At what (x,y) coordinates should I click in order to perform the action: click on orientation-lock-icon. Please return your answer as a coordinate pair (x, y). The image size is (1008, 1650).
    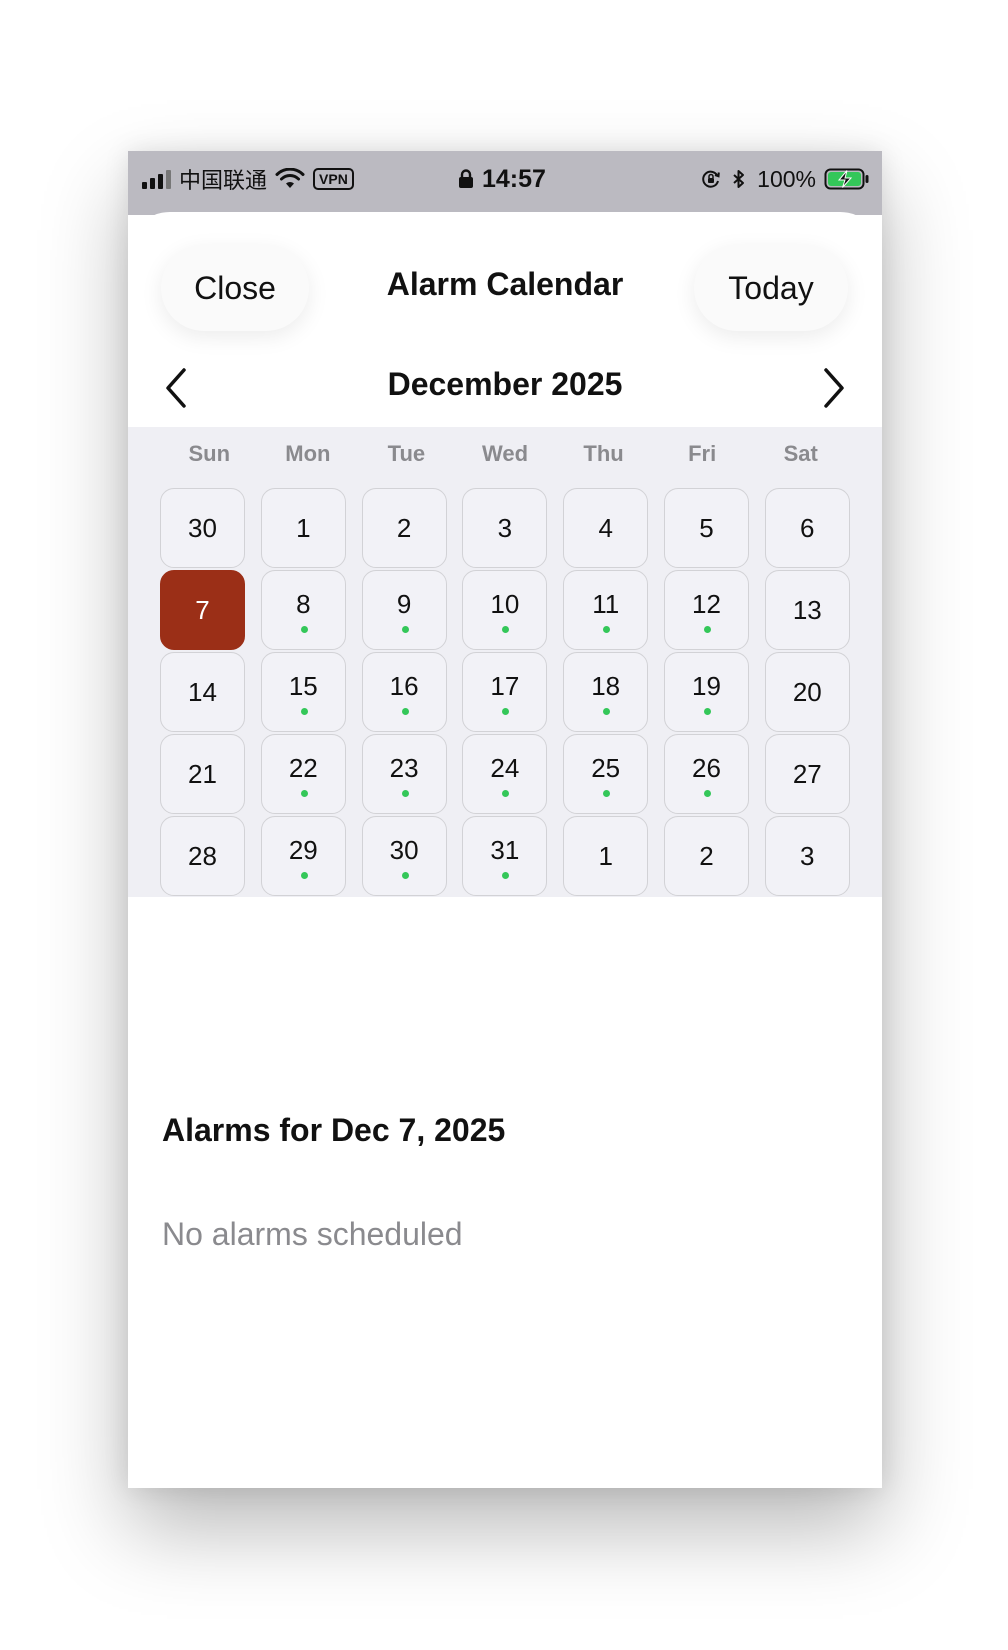
    Looking at the image, I should click on (711, 179).